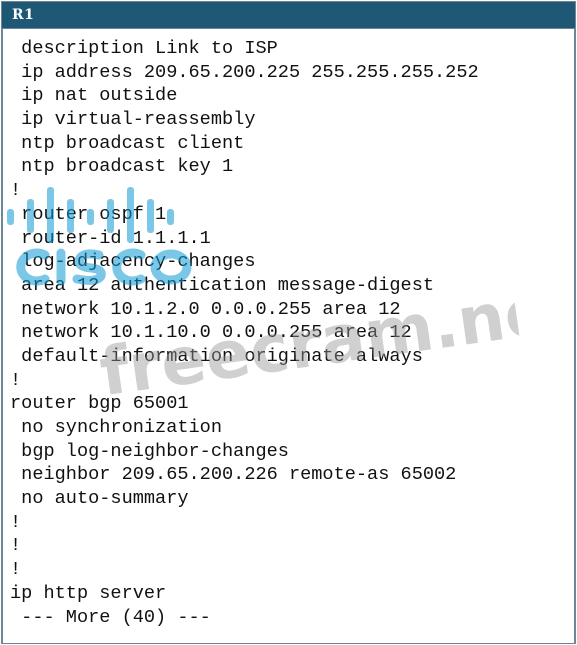 This screenshot has width=577, height=645. What do you see at coordinates (122, 167) in the screenshot?
I see `config-line: ntp broadcast key 1` at bounding box center [122, 167].